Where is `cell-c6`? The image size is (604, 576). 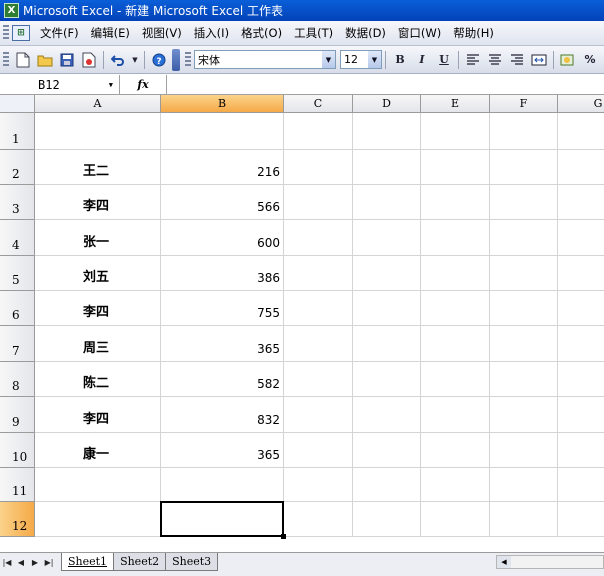
cell-c6 is located at coordinates (318, 308).